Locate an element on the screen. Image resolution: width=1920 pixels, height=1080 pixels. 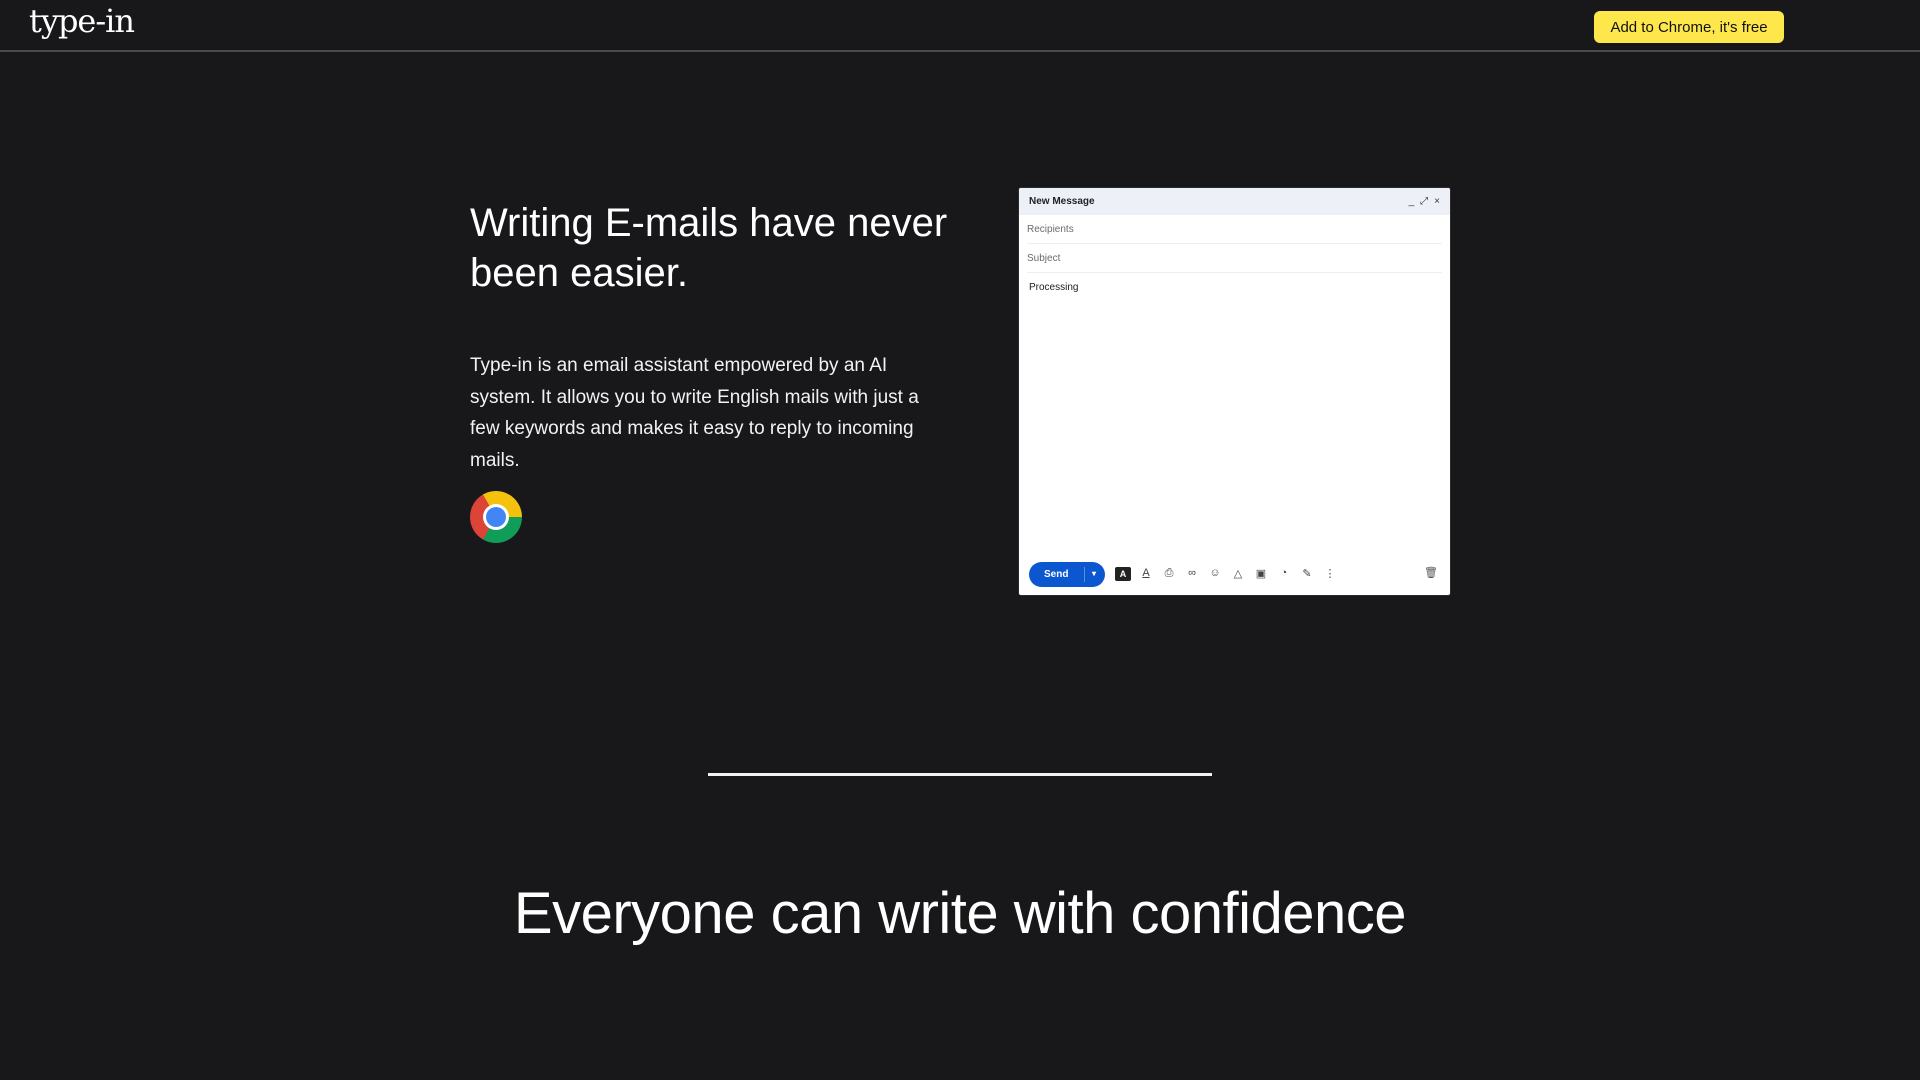
compose-header: New Message _ ⤢ × is located at coordinates (1234, 201).